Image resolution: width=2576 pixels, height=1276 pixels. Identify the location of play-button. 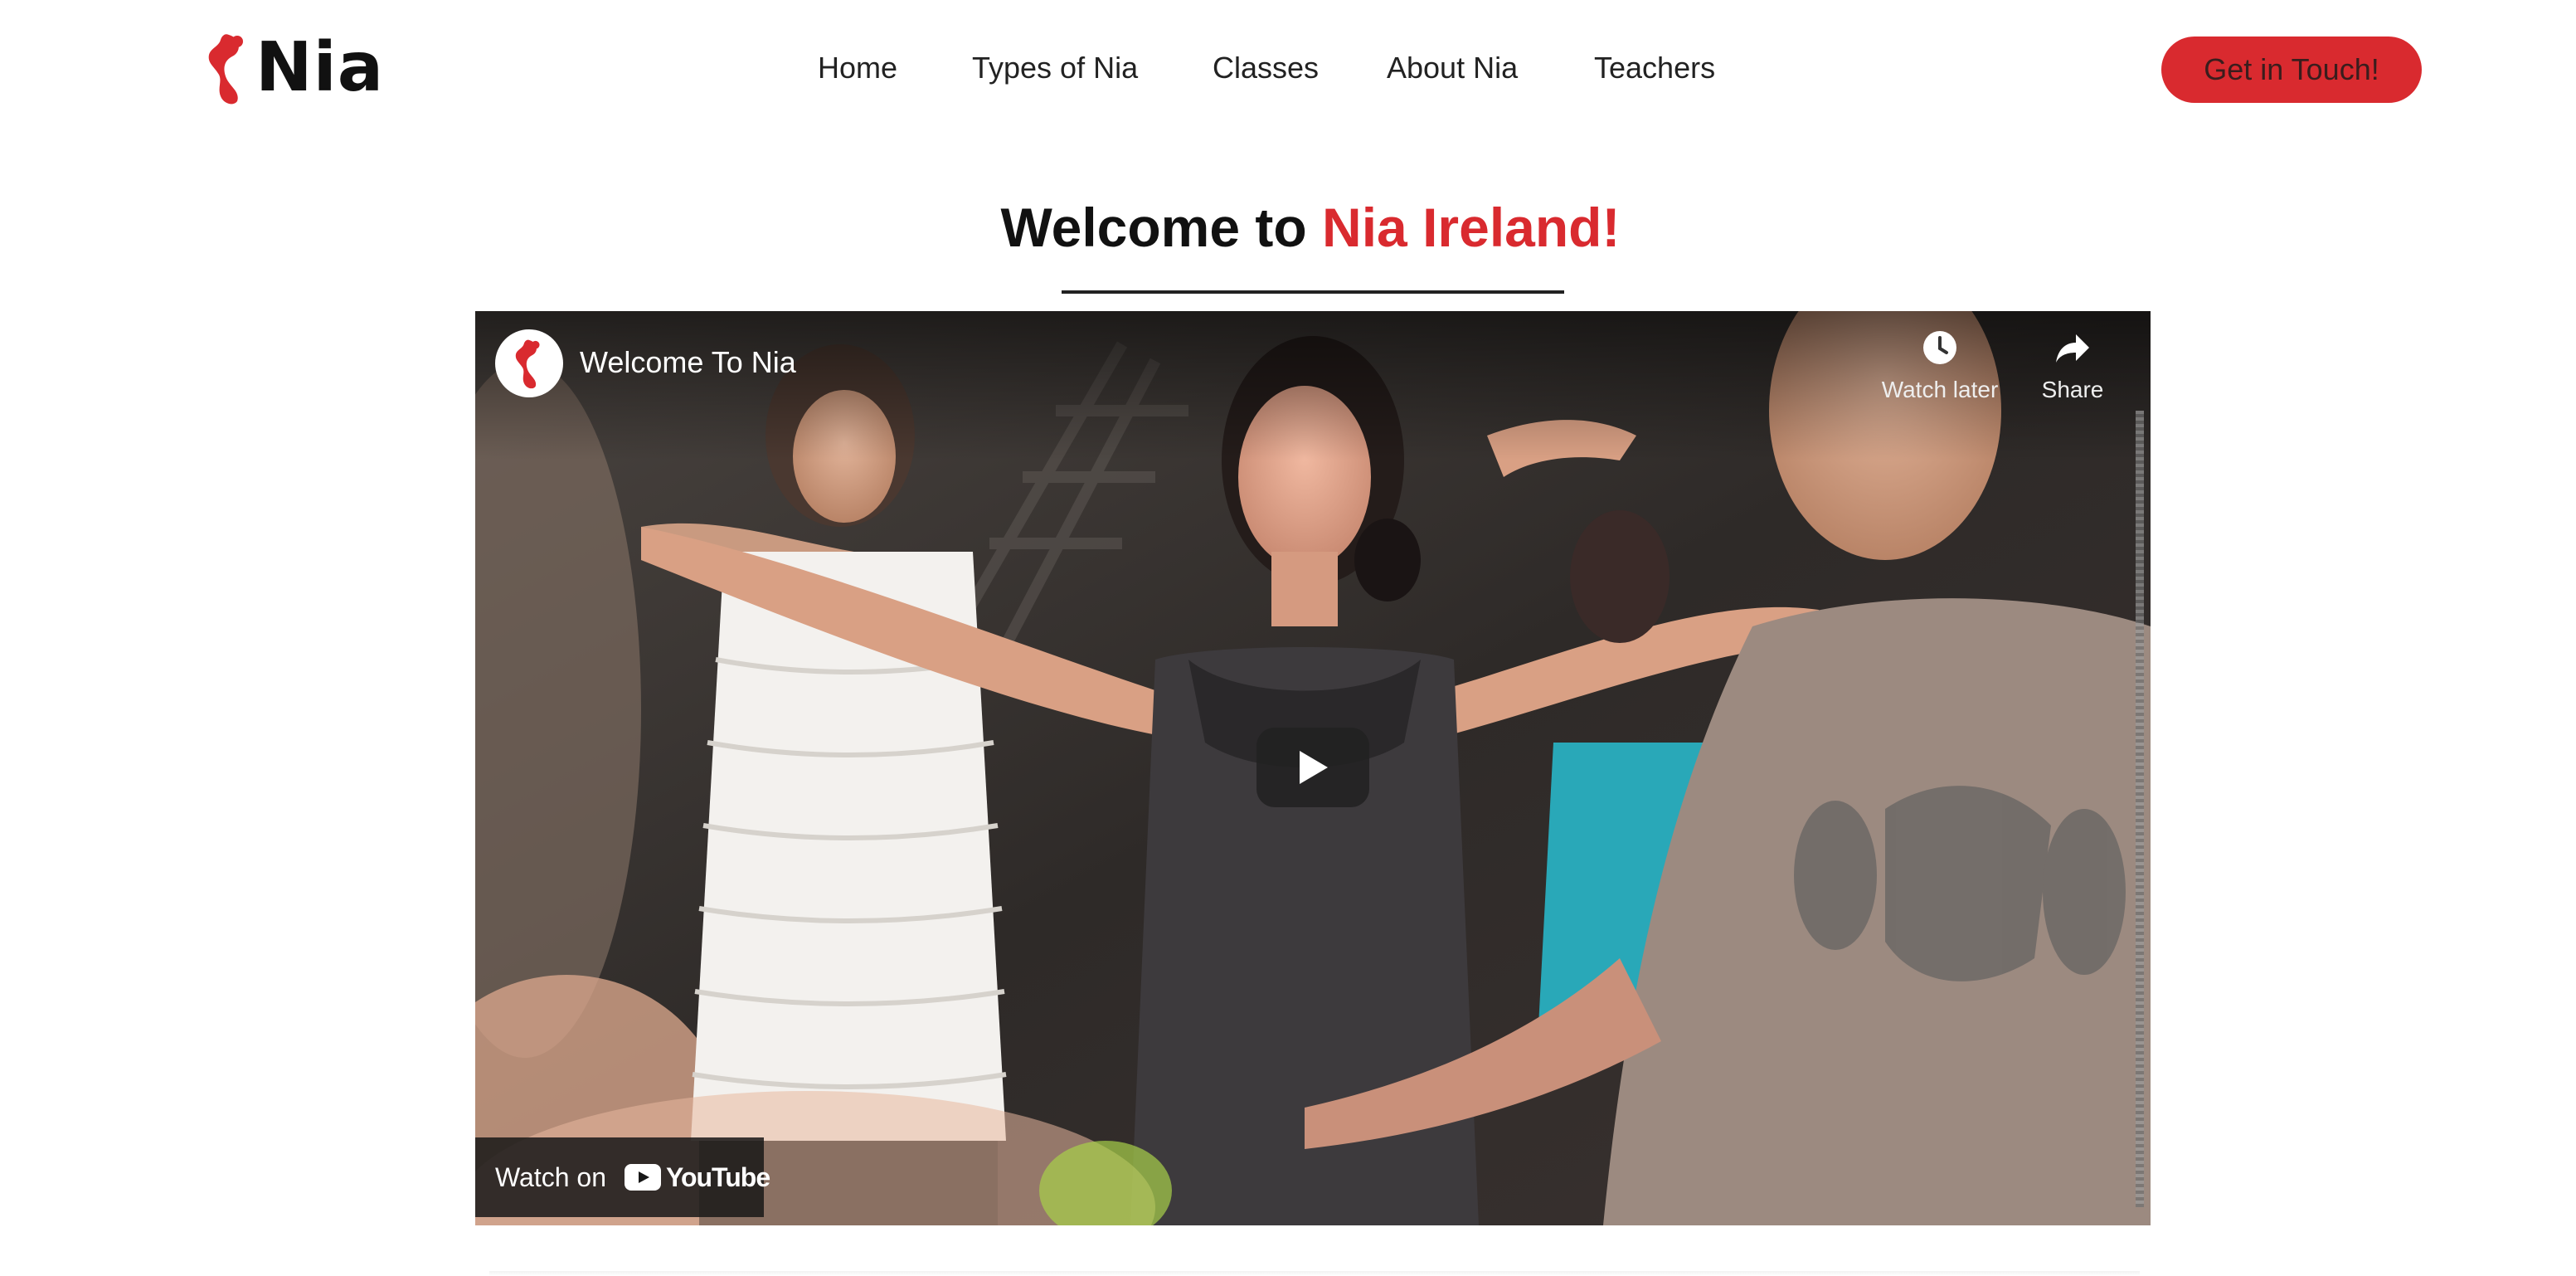
(1312, 768).